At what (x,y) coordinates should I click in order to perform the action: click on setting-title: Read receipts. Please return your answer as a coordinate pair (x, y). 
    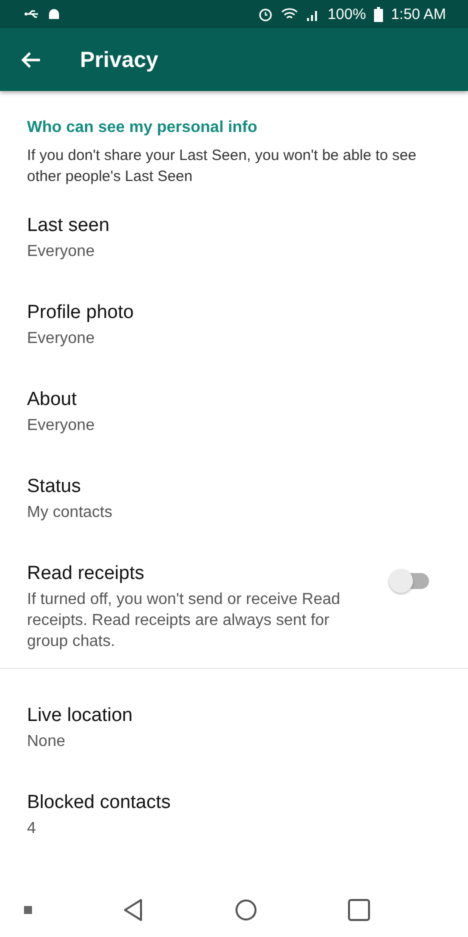
    Looking at the image, I should click on (193, 574).